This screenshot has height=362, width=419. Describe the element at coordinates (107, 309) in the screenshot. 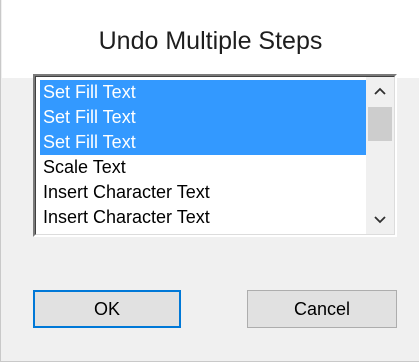

I see `ok-button: OK` at that location.